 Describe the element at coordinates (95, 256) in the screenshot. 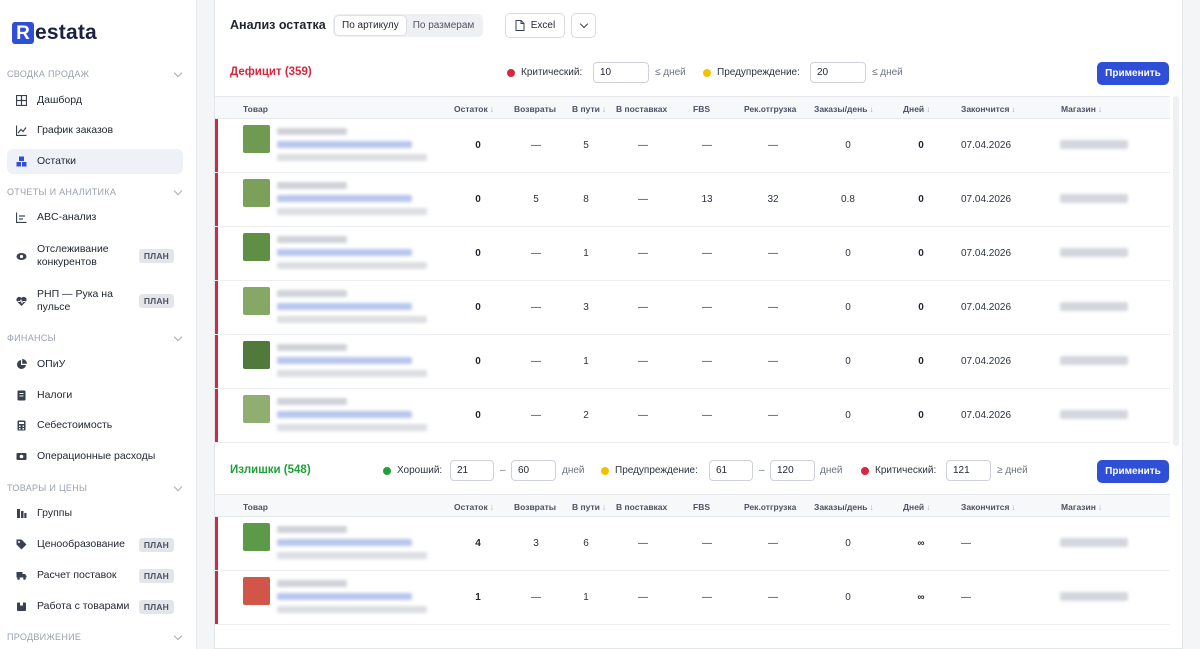

I see `sidebar-item-competitors: Отслеживание конкурентов ПЛАН` at that location.